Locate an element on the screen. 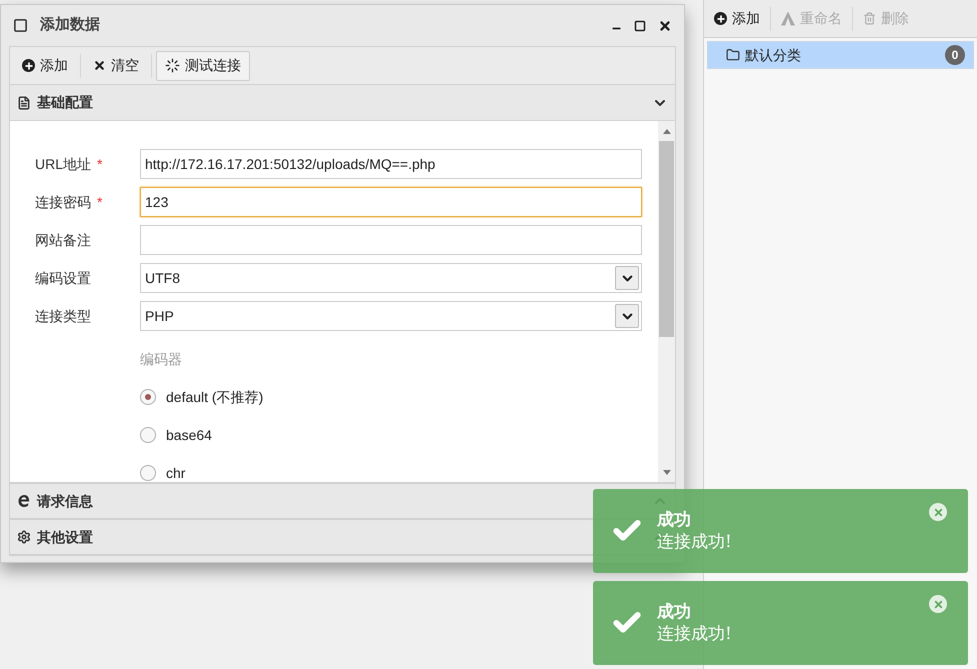 Image resolution: width=977 pixels, height=669 pixels. section-title: 其他设置 is located at coordinates (65, 537).